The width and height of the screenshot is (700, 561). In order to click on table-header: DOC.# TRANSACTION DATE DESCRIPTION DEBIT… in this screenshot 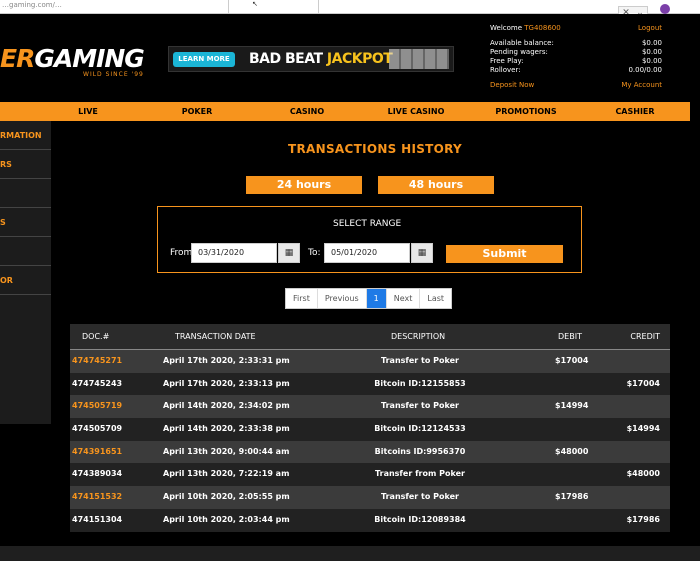, I will do `click(370, 337)`.